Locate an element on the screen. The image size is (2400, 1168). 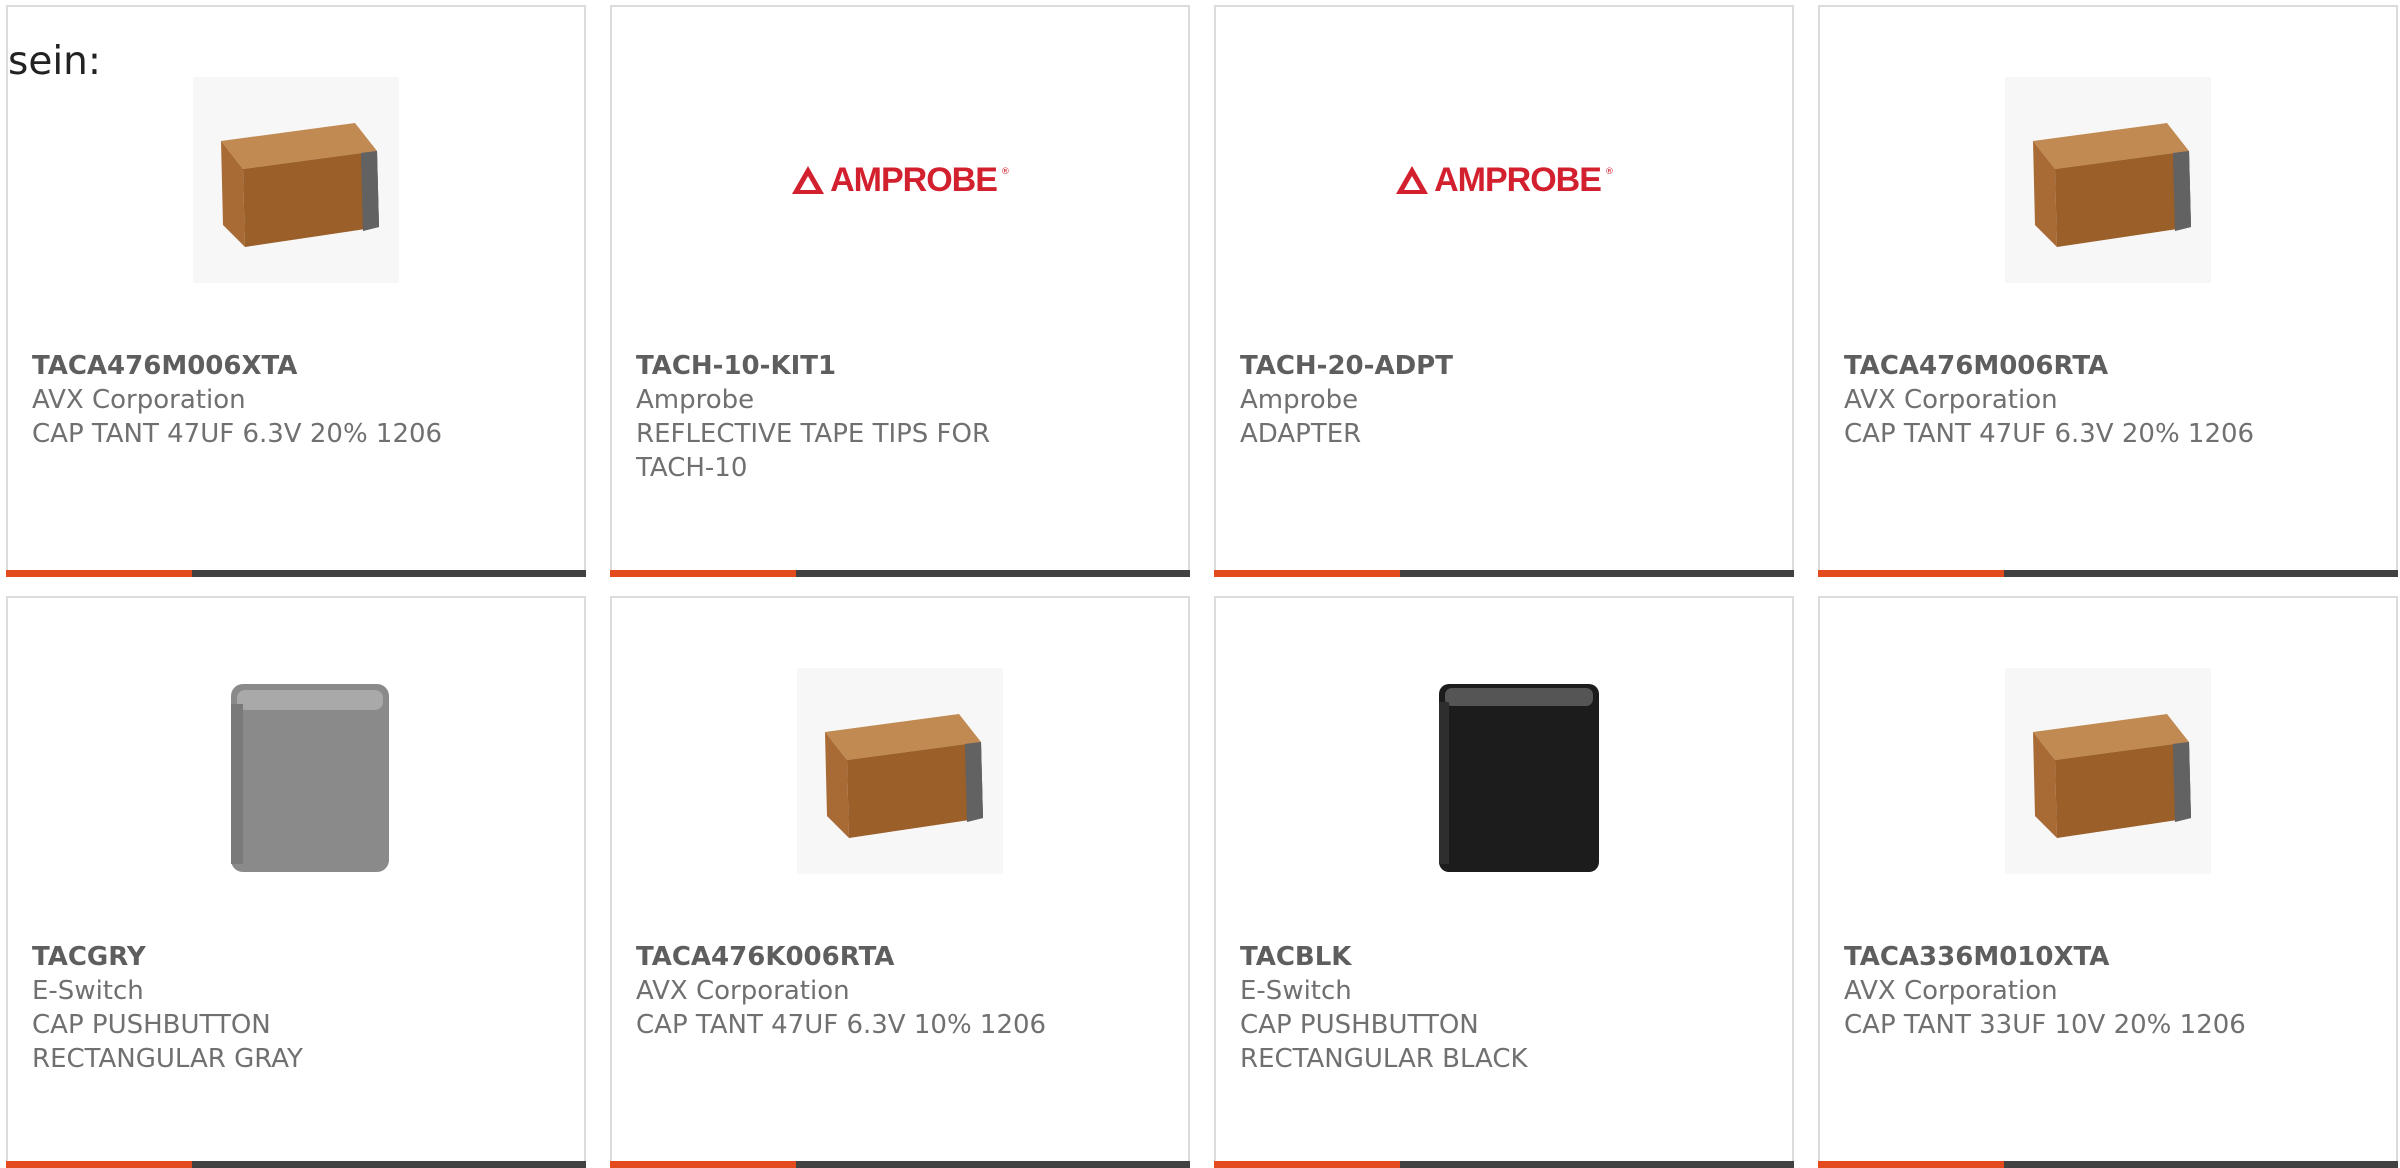
part-number: TACH-20-ADPT is located at coordinates (1455, 366).